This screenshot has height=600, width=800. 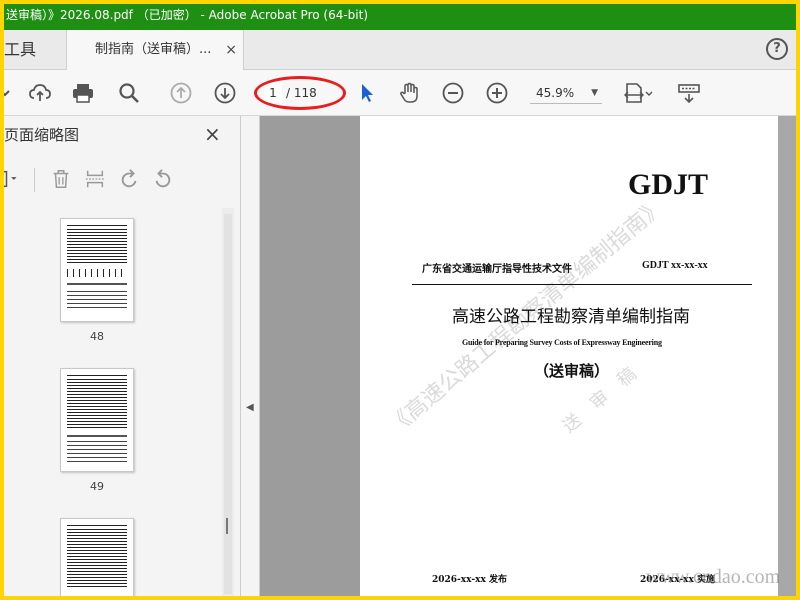 What do you see at coordinates (129, 179) in the screenshot?
I see `rotate-left-icon` at bounding box center [129, 179].